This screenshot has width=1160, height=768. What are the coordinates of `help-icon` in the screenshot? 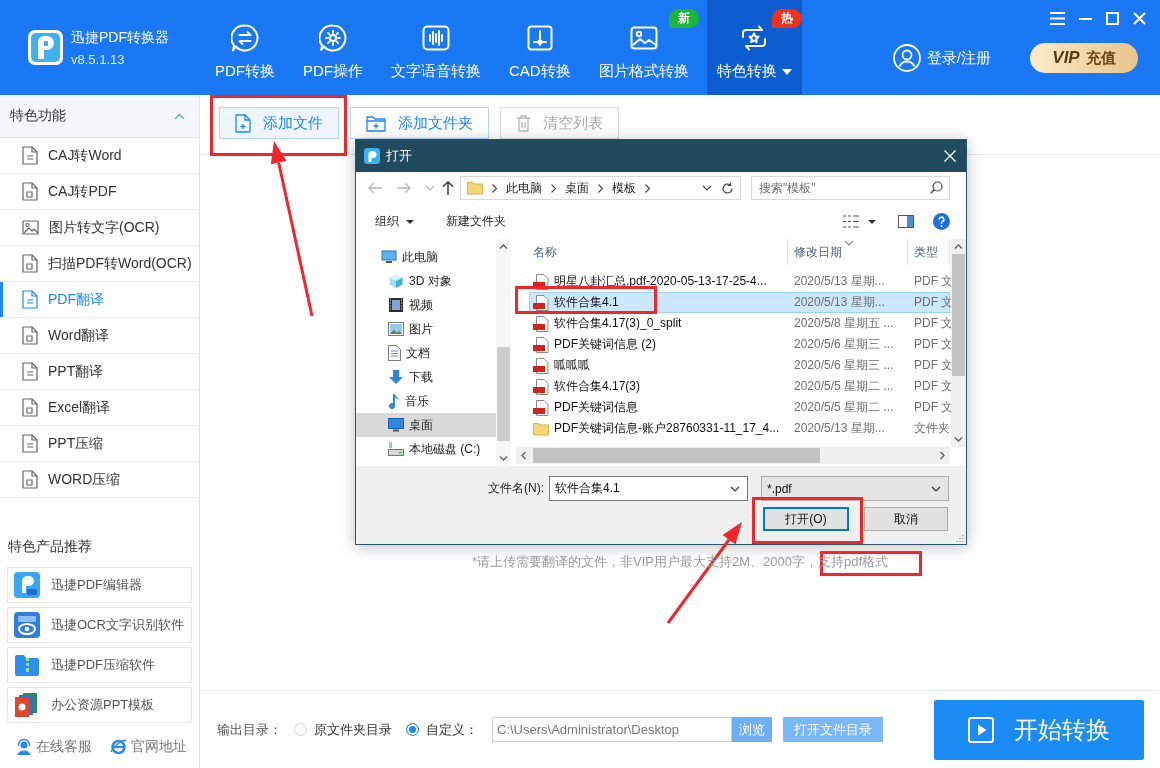 It's located at (941, 221).